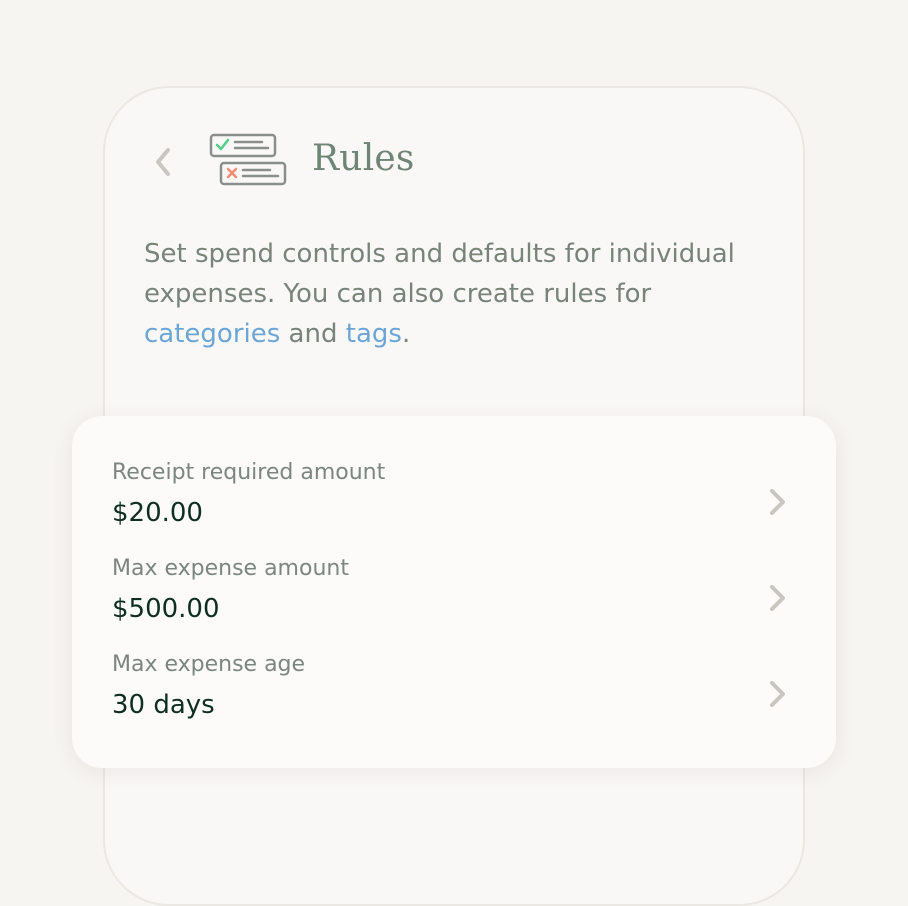 Image resolution: width=908 pixels, height=906 pixels. What do you see at coordinates (212, 334) in the screenshot?
I see `categories-link: categories` at bounding box center [212, 334].